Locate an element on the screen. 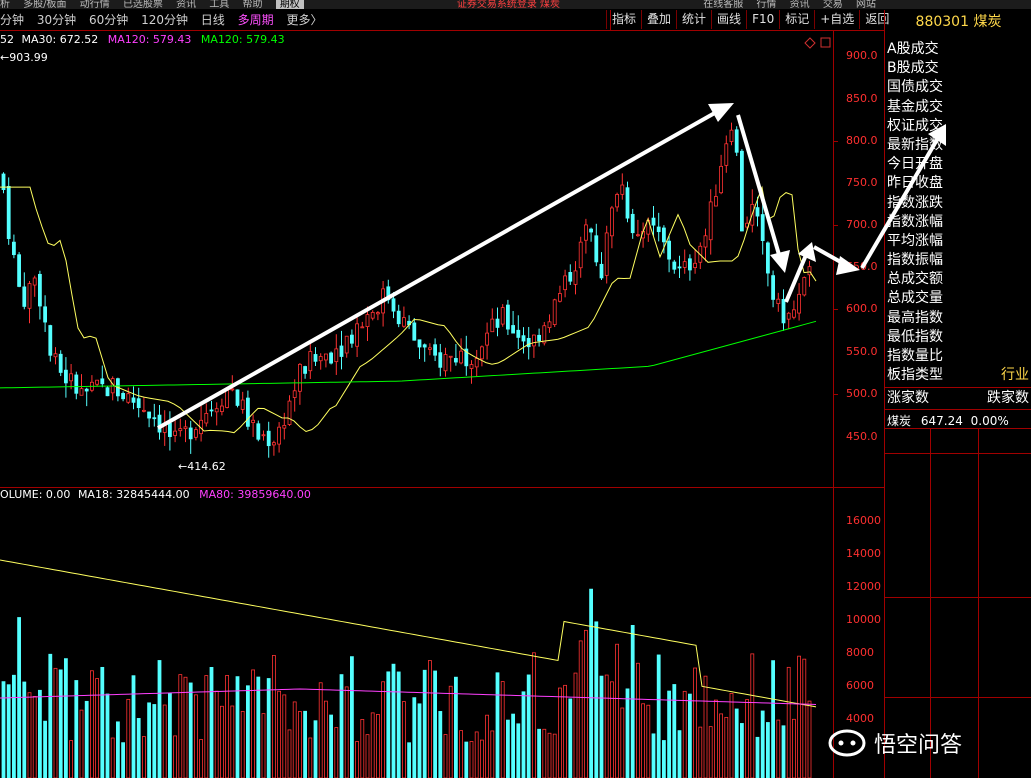  info-row: 昨日收盘 is located at coordinates (915, 183).